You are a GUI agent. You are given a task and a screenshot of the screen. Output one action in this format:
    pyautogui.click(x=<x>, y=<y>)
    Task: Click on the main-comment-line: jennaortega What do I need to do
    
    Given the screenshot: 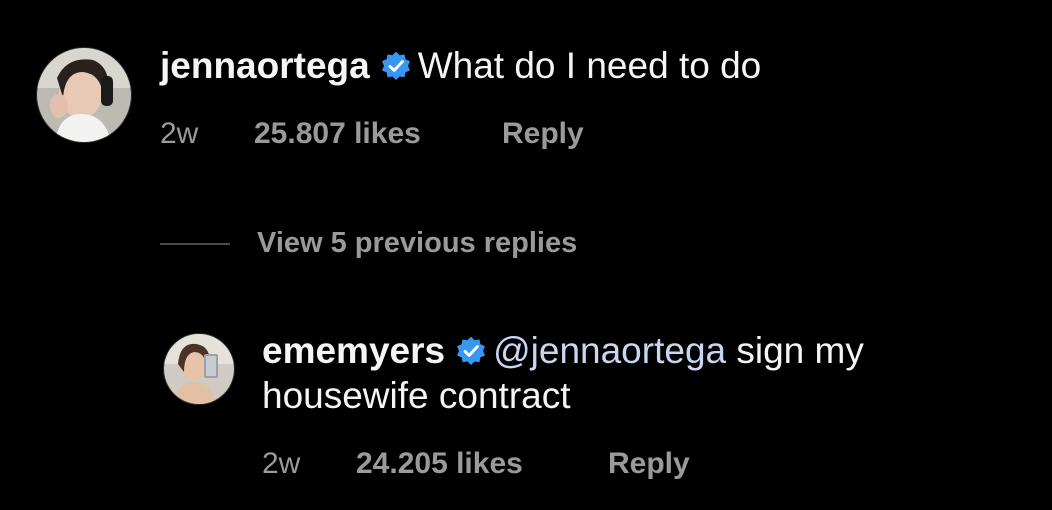 What is the action you would take?
    pyautogui.click(x=460, y=66)
    